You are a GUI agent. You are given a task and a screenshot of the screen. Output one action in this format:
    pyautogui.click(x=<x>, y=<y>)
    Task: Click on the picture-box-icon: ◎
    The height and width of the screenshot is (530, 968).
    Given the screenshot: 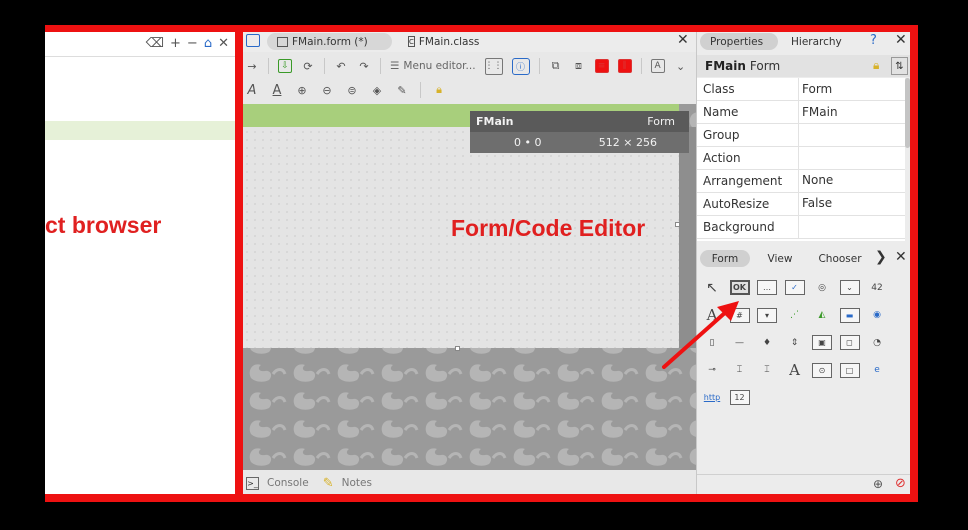 What is the action you would take?
    pyautogui.click(x=822, y=287)
    